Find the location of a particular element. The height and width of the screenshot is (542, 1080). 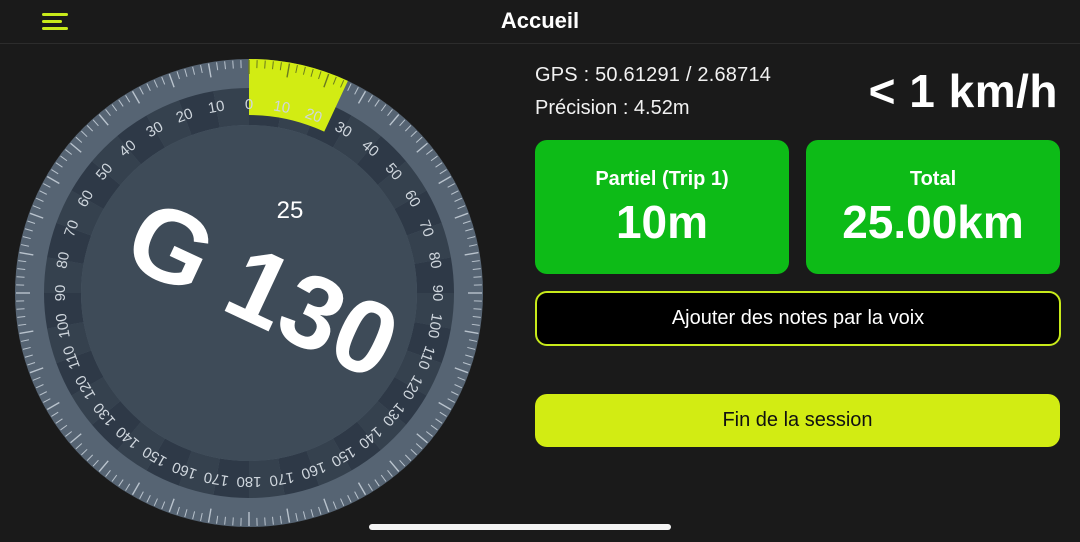

speed-readout: < 1 km/h is located at coordinates (963, 91).